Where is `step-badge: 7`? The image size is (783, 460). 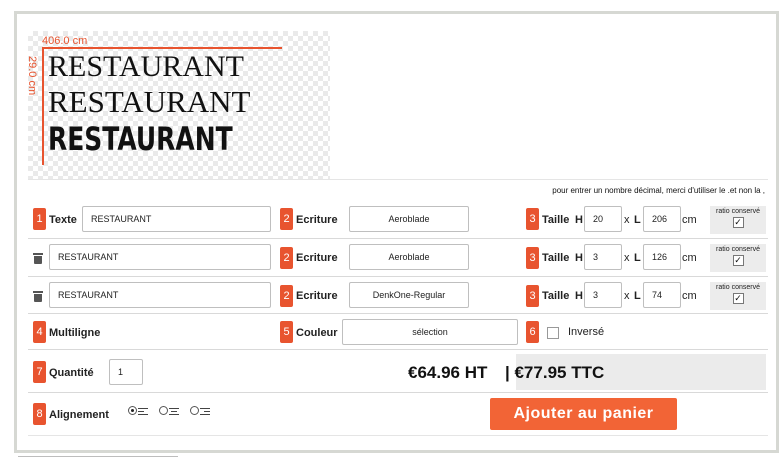
step-badge: 7 is located at coordinates (39, 372).